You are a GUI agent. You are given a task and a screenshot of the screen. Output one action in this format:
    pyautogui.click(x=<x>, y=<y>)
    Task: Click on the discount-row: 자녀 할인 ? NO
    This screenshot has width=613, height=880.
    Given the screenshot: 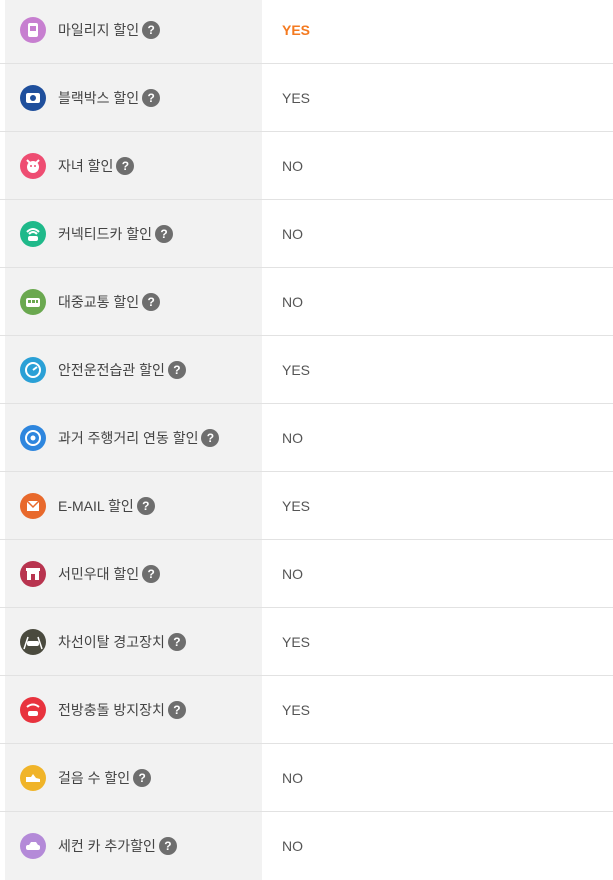 What is the action you would take?
    pyautogui.click(x=306, y=166)
    